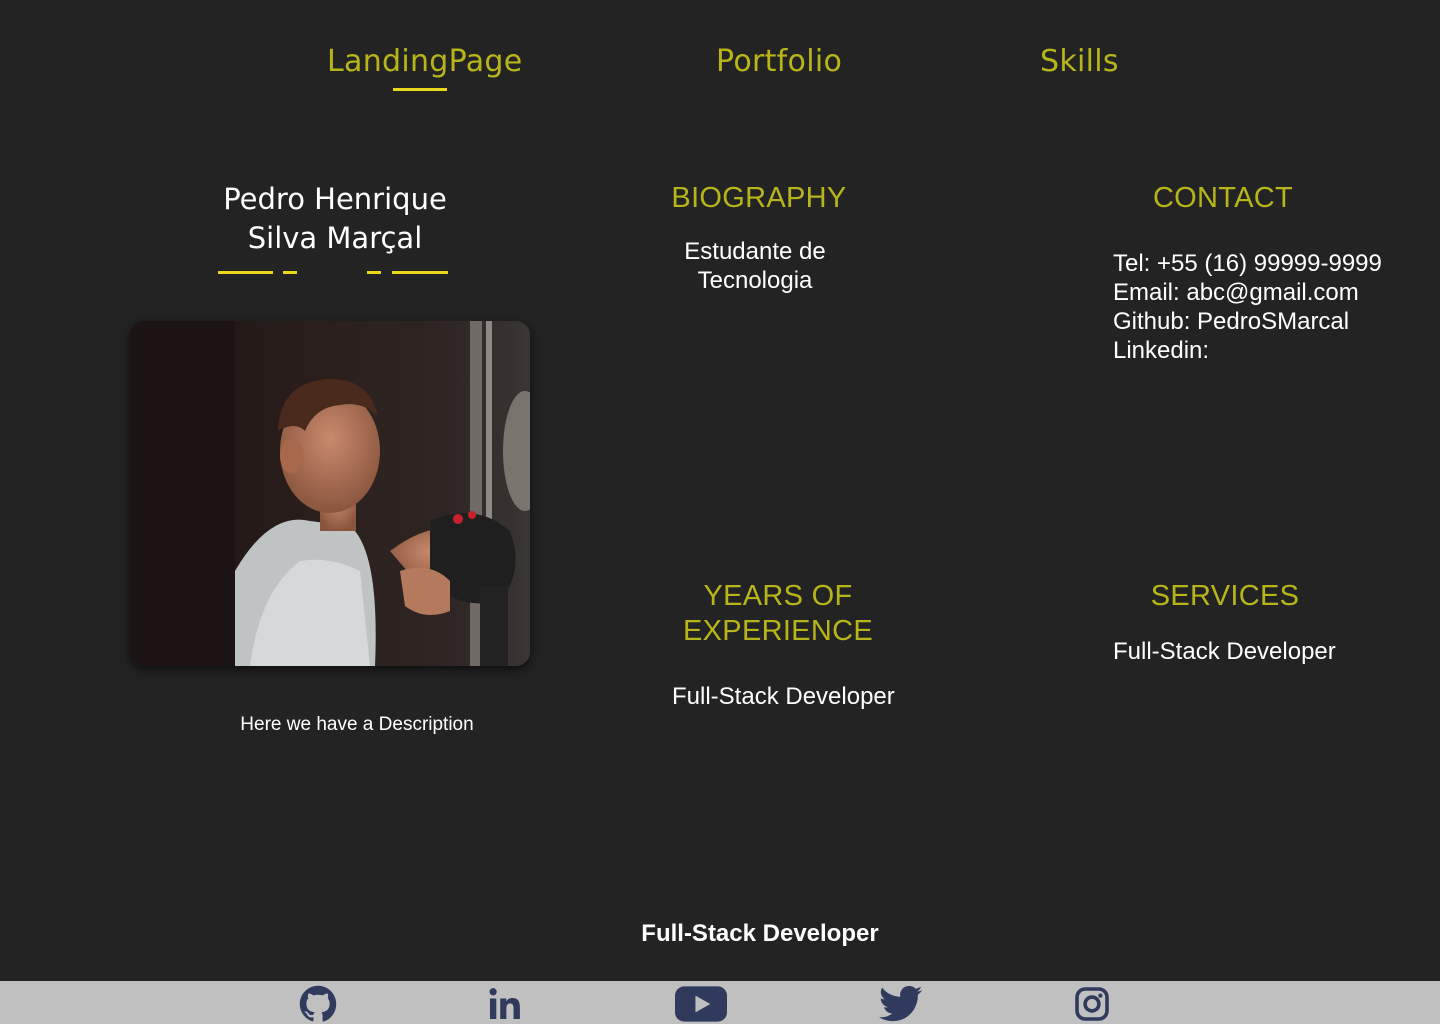 The image size is (1440, 1024). I want to click on social-bar, so click(720, 1002).